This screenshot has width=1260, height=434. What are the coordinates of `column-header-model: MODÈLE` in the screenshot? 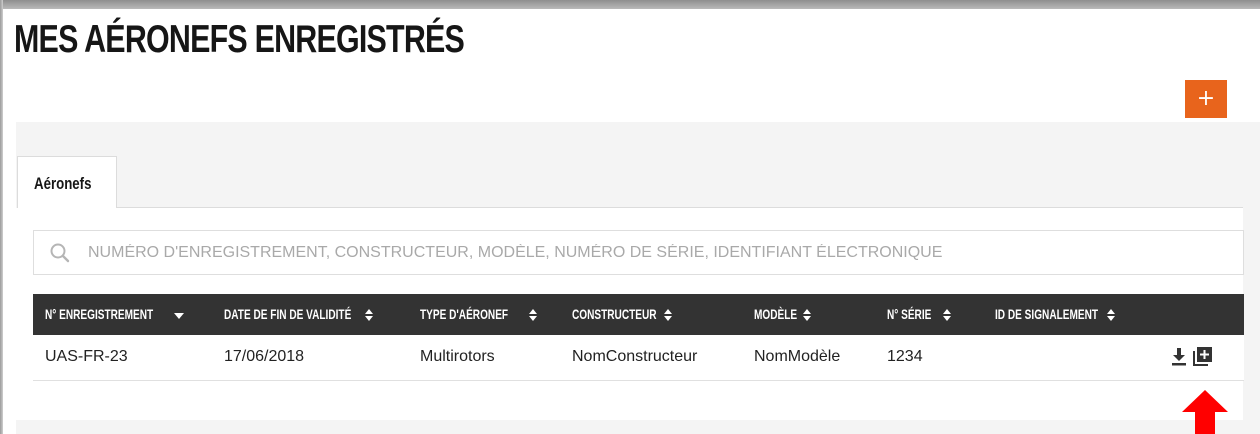 It's located at (784, 314).